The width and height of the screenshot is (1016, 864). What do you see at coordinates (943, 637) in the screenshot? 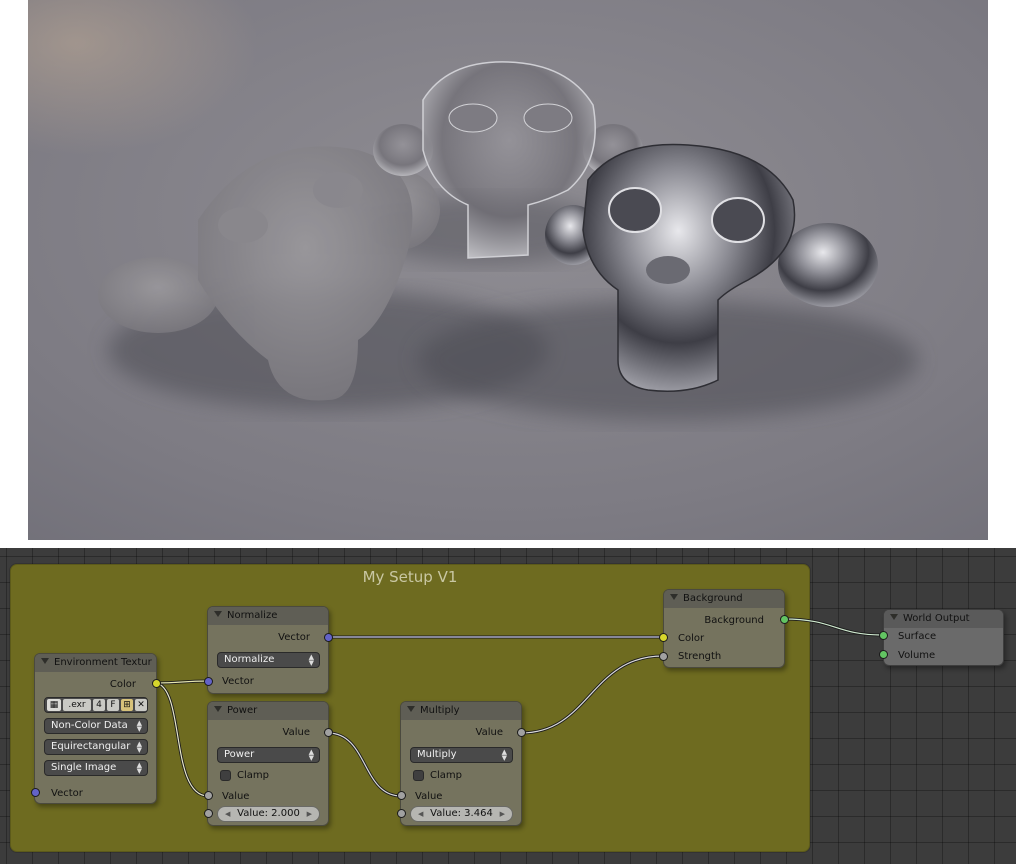
I see `world-output-node: World Output Surface Volume` at bounding box center [943, 637].